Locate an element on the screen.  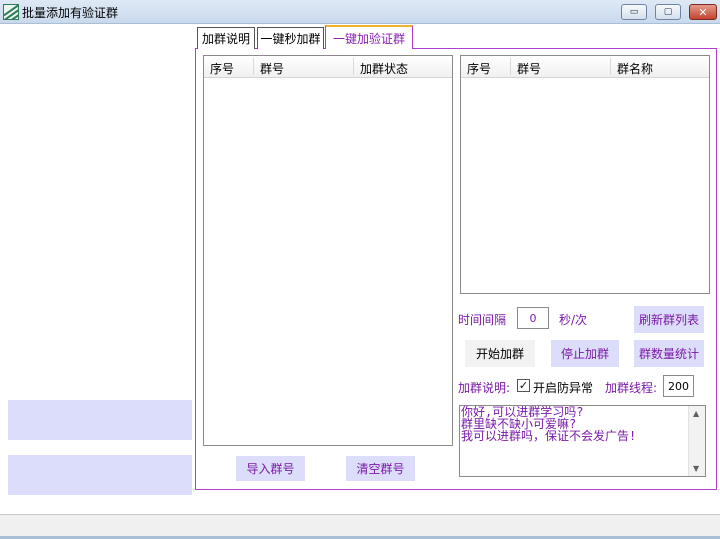
close-button: ✕ is located at coordinates (703, 12).